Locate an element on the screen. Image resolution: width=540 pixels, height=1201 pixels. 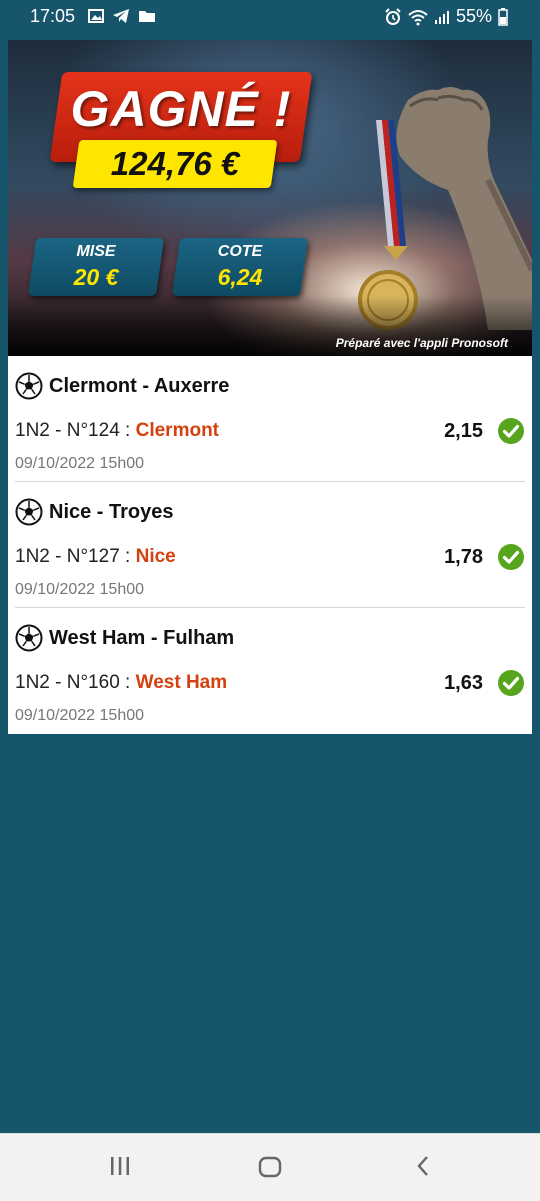
gallery-icon is located at coordinates (96, 16).